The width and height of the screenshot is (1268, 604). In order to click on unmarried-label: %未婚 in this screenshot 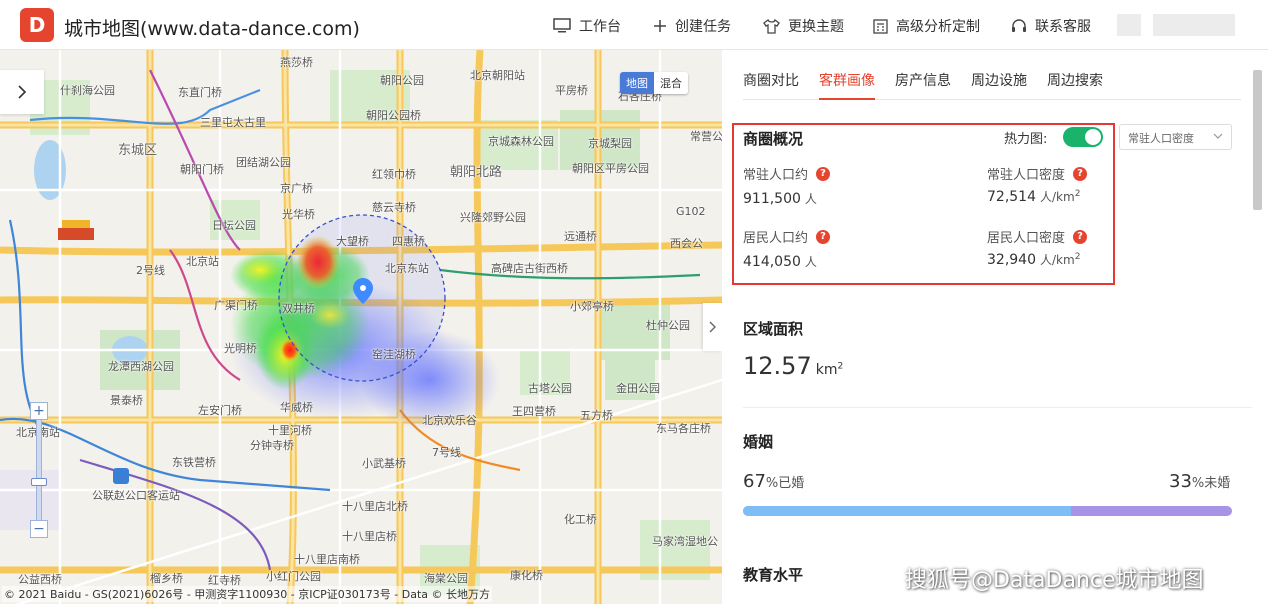, I will do `click(1211, 483)`.